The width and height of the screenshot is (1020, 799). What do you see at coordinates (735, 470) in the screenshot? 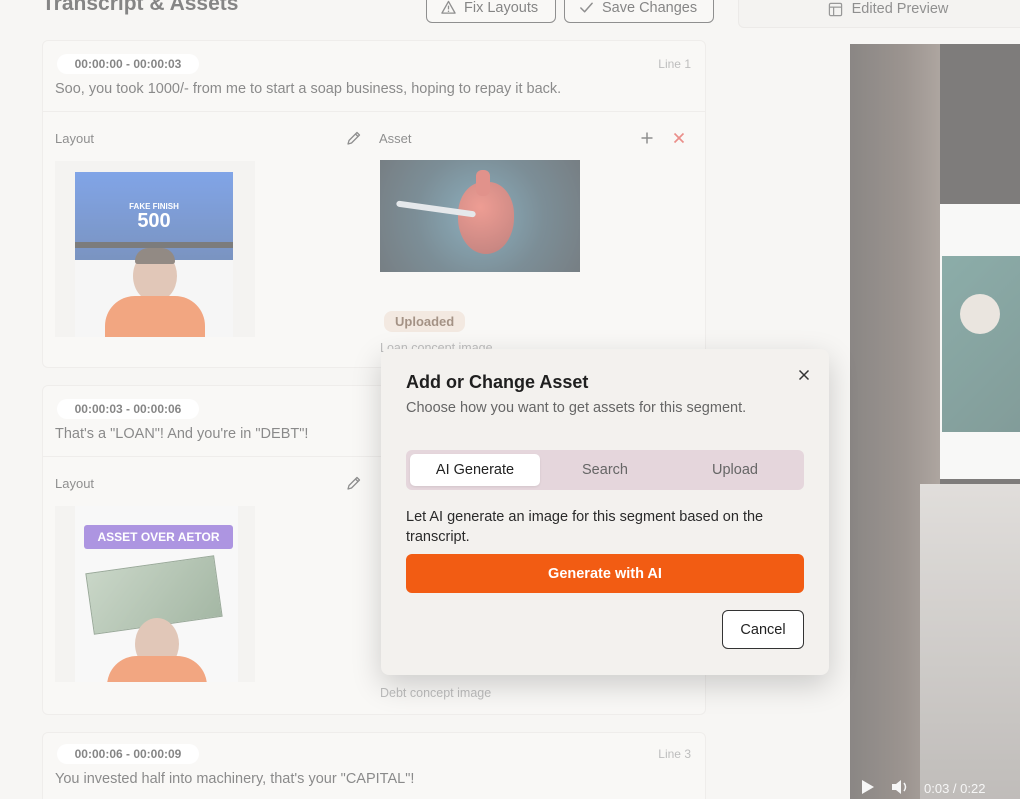
I see `tab-upload: Upload` at bounding box center [735, 470].